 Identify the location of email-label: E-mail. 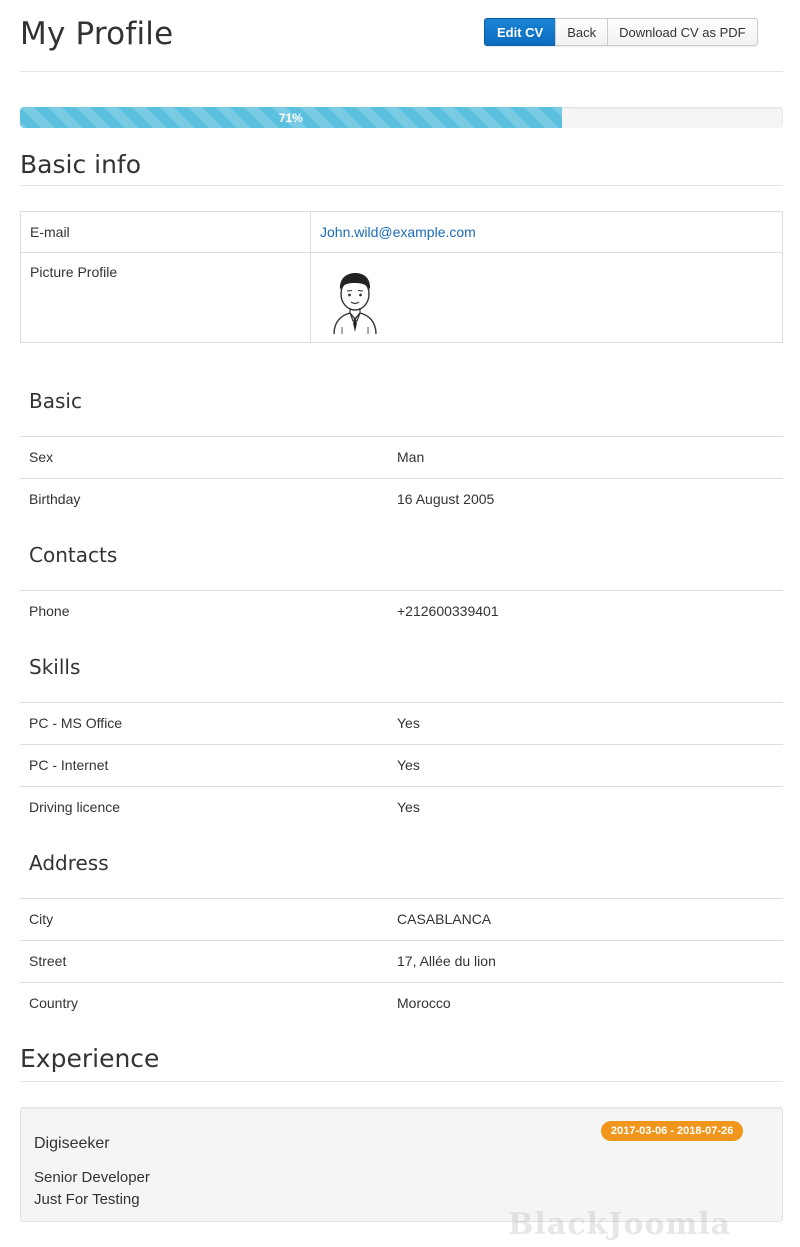
(165, 232).